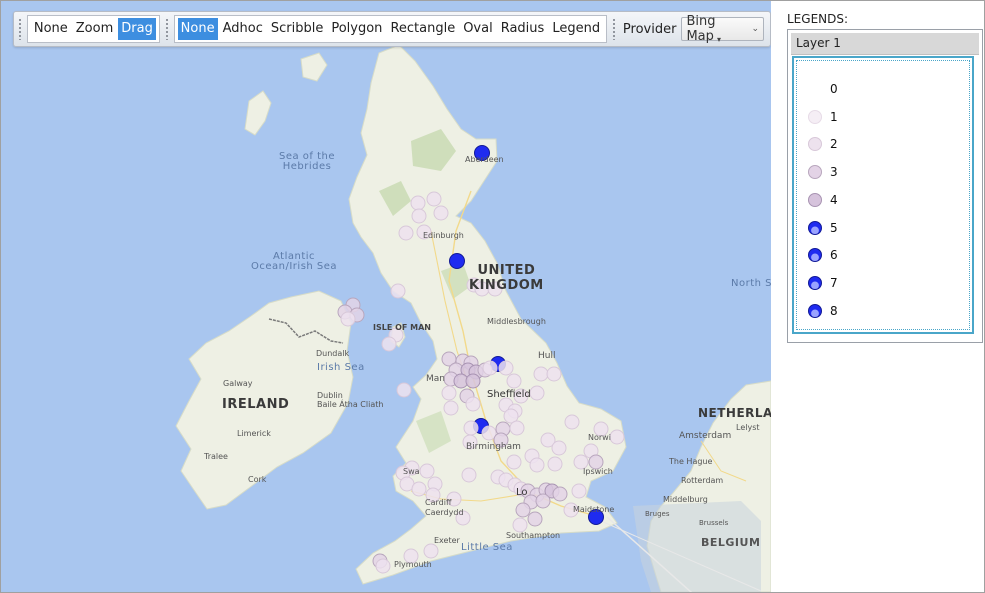  What do you see at coordinates (444, 507) in the screenshot?
I see `label-cardiff: Cardiff Caerdydd` at bounding box center [444, 507].